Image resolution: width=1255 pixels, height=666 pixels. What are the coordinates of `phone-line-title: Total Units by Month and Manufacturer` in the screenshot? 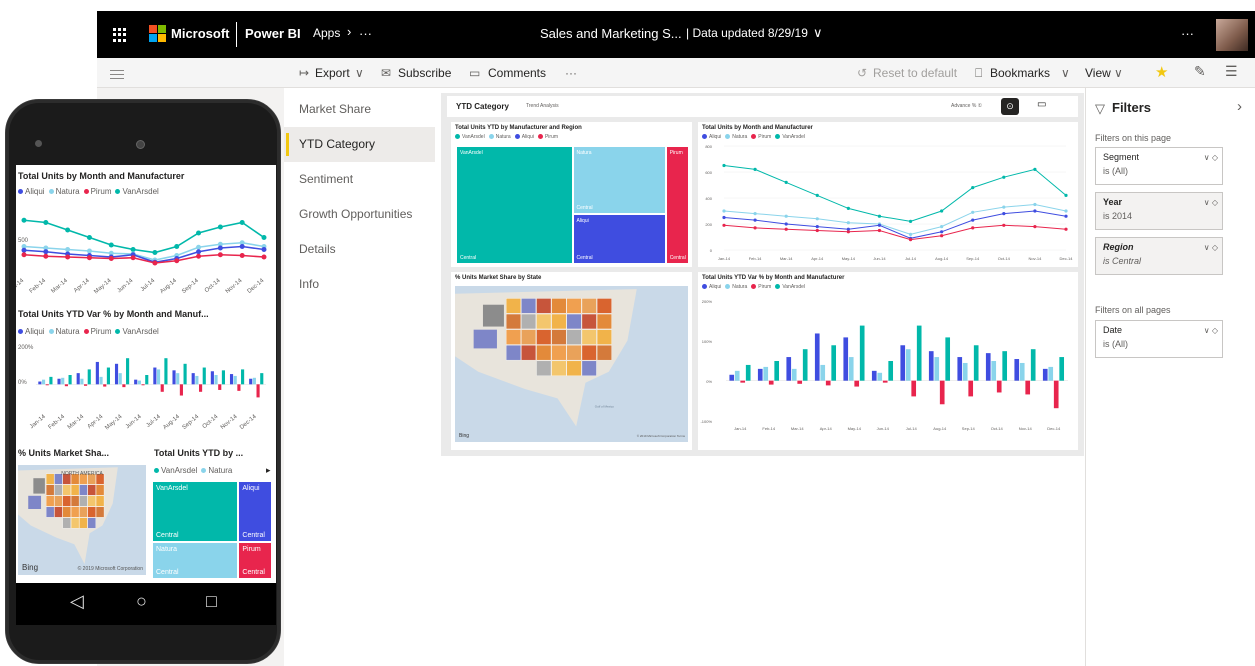 It's located at (101, 176).